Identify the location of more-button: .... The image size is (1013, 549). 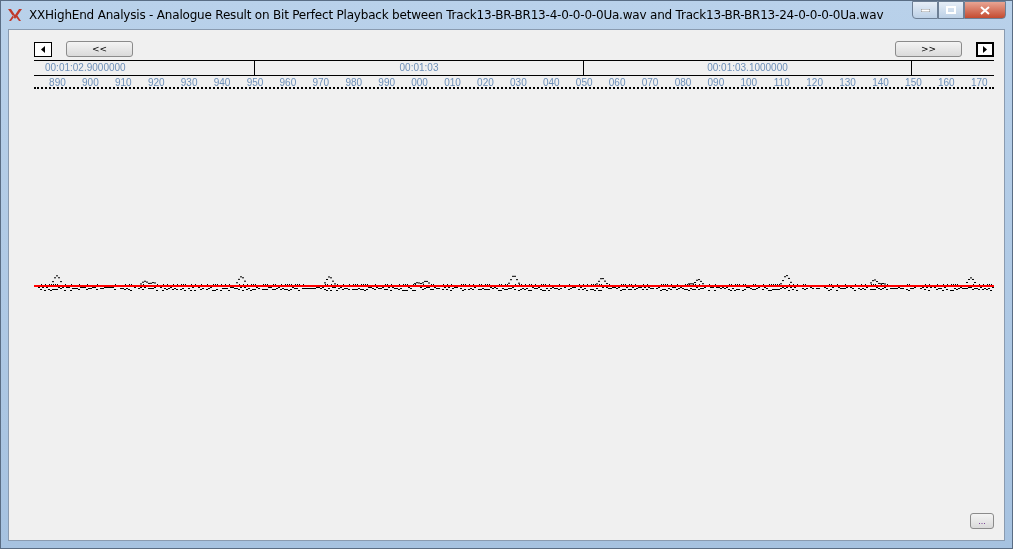
(982, 521).